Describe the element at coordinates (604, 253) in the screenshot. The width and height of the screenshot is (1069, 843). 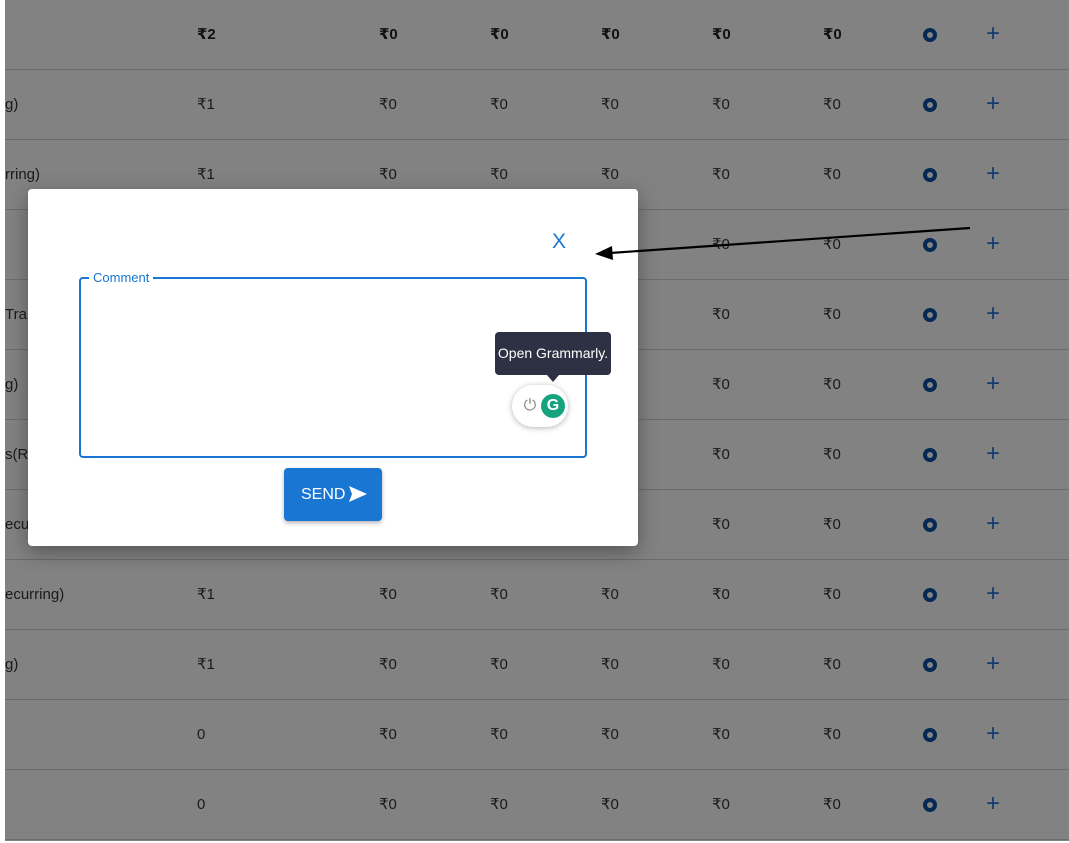
I see `annotation-arrow-head` at that location.